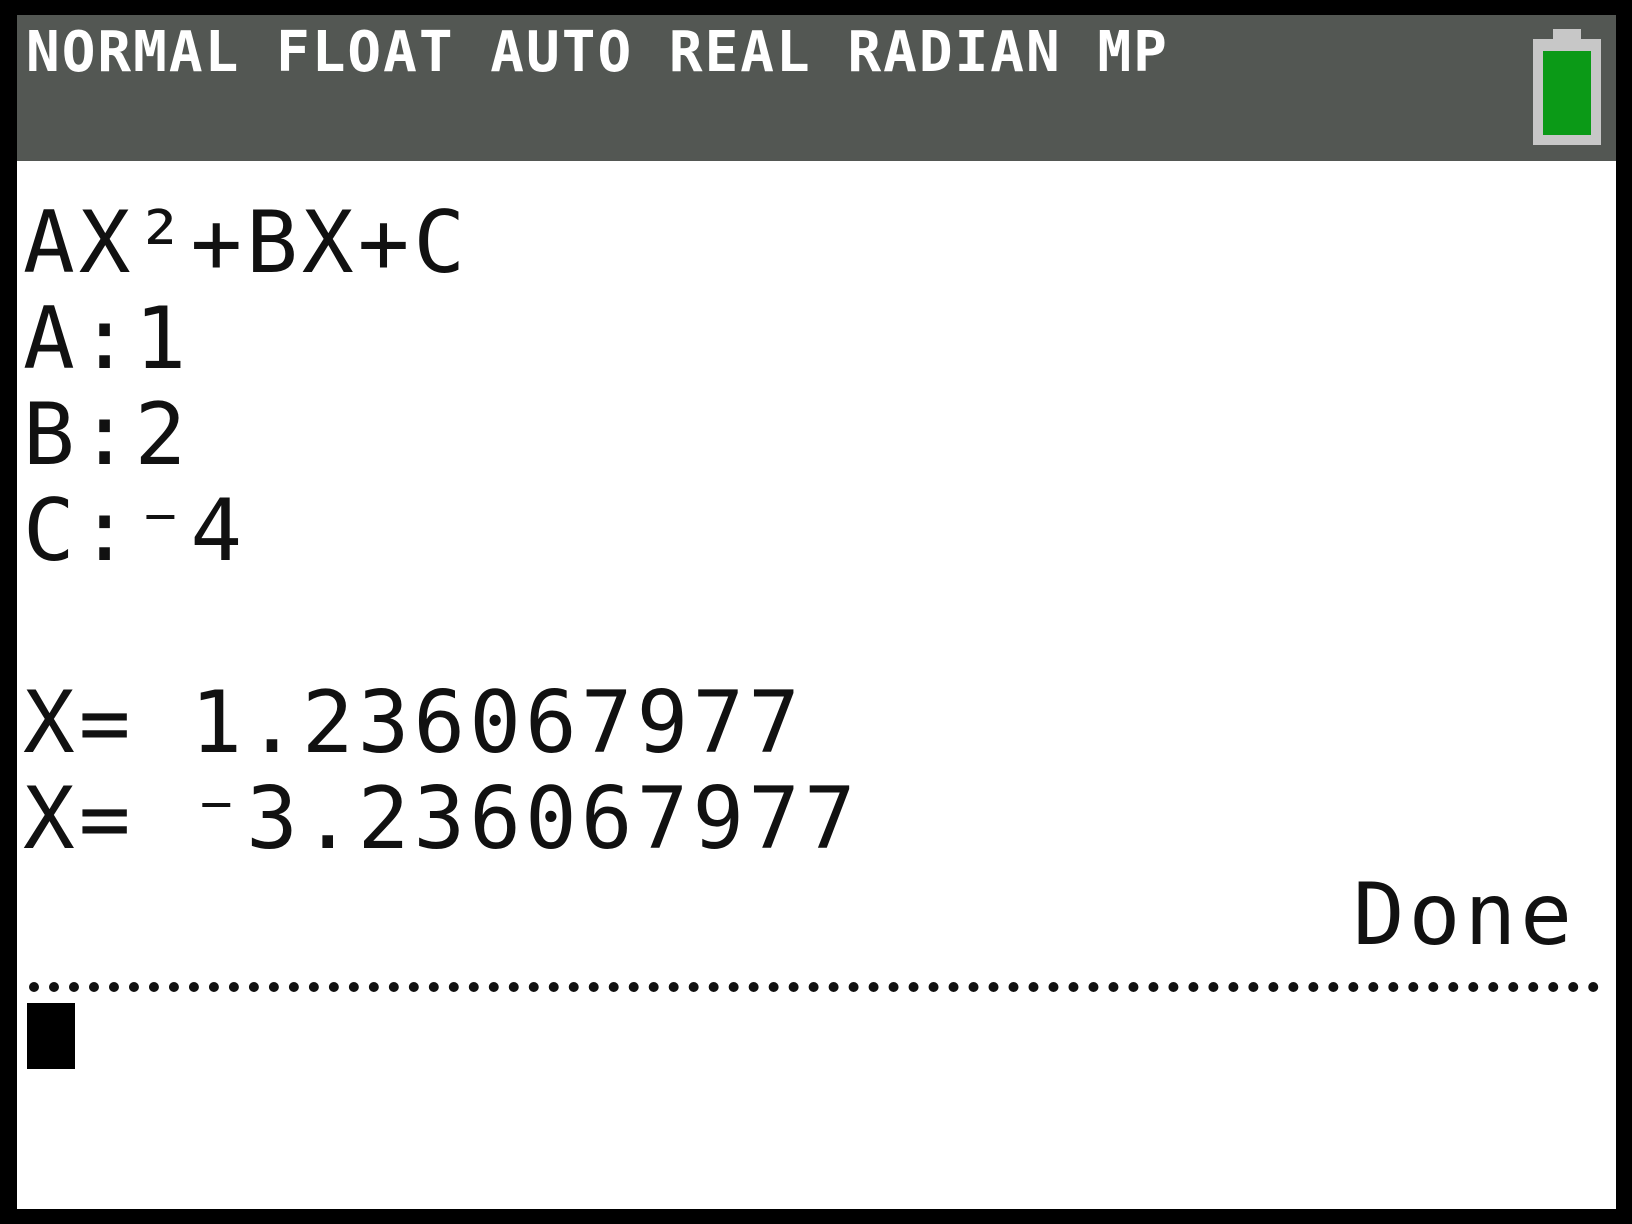  I want to click on input-cursor, so click(51, 1036).